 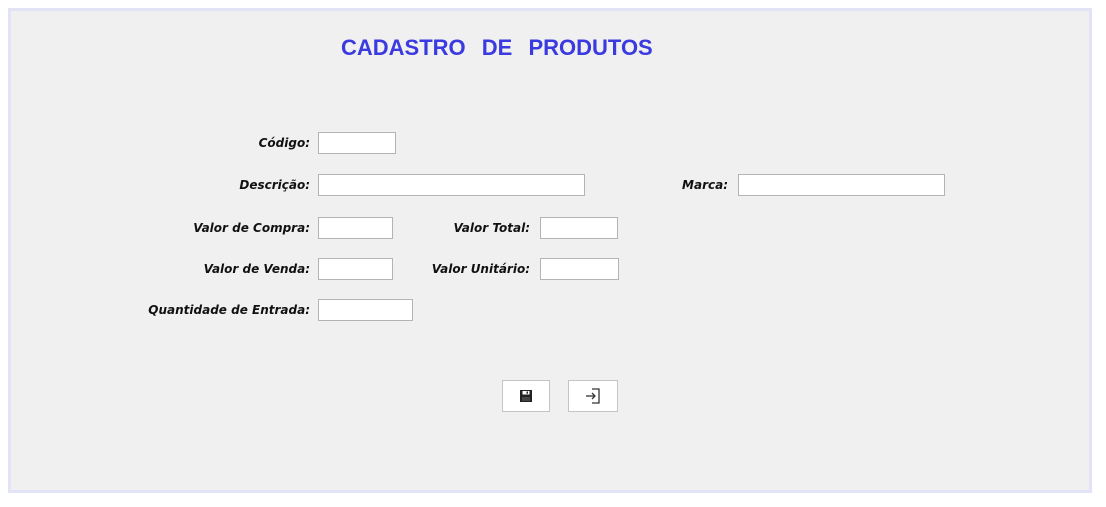 I want to click on exit-button, so click(x=593, y=396).